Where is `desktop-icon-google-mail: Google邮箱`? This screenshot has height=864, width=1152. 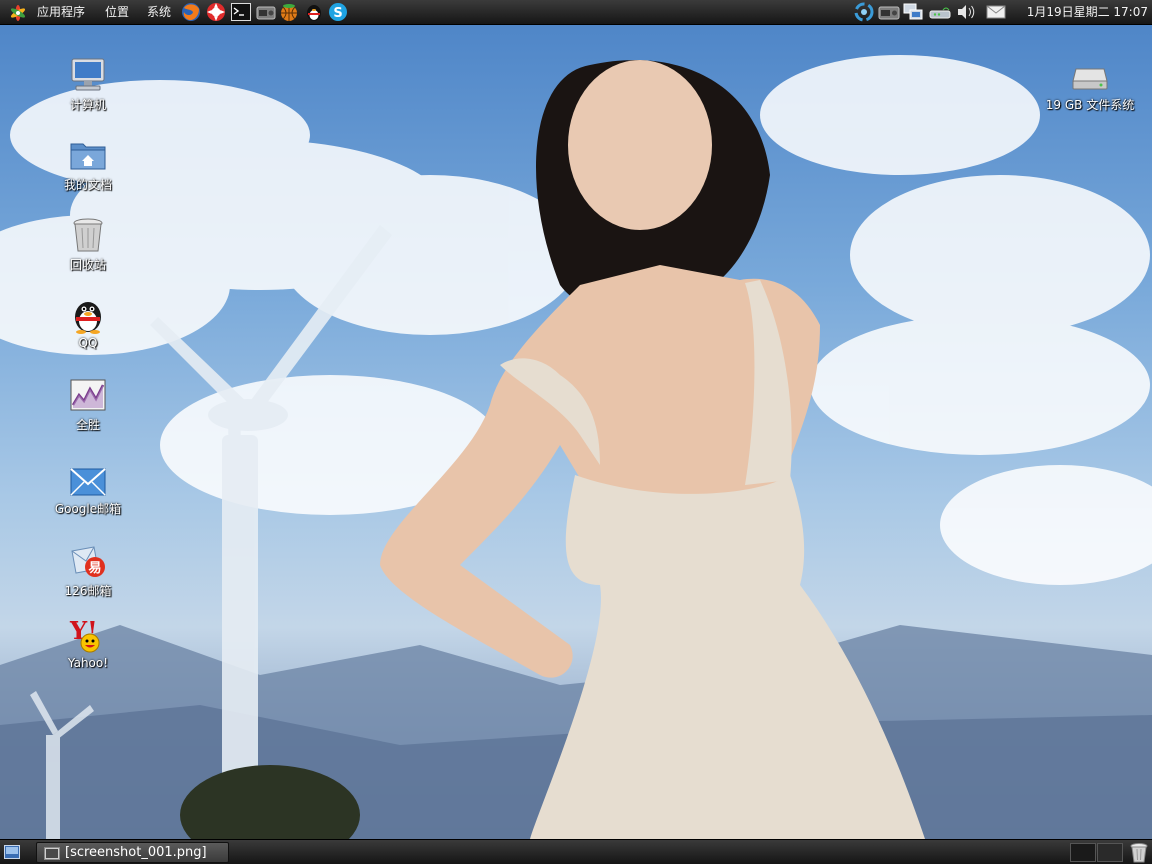
desktop-icon-google-mail: Google邮箱 is located at coordinates (88, 491).